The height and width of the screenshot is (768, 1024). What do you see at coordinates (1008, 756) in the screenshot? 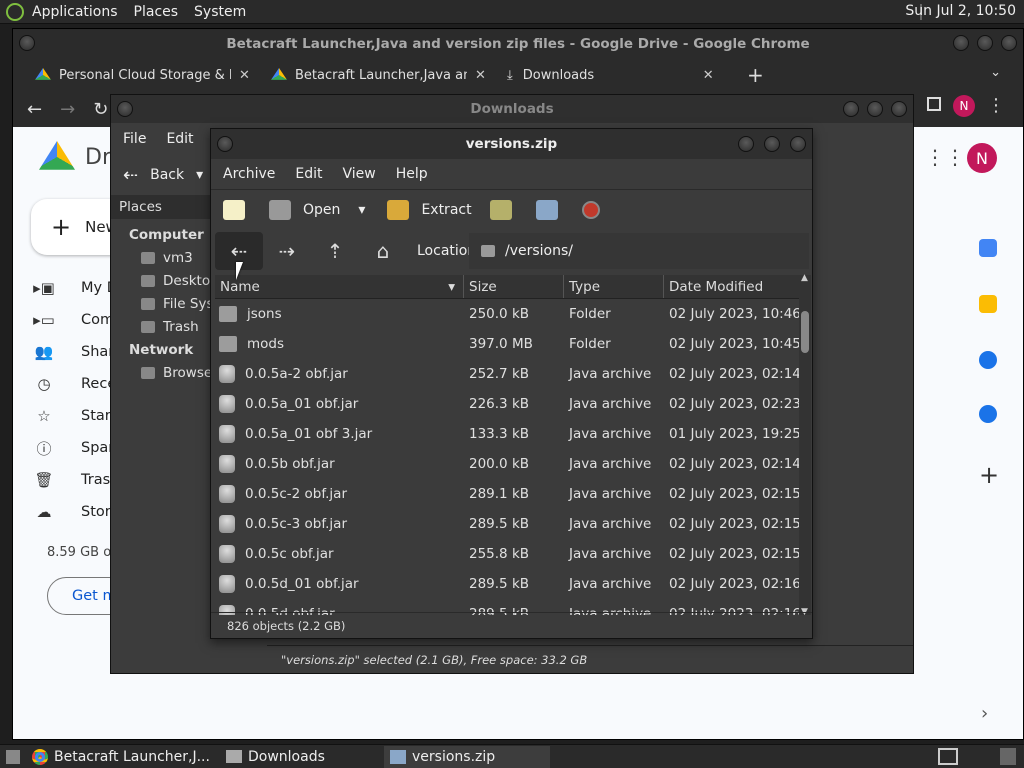
I see `trash-applet-icon` at bounding box center [1008, 756].